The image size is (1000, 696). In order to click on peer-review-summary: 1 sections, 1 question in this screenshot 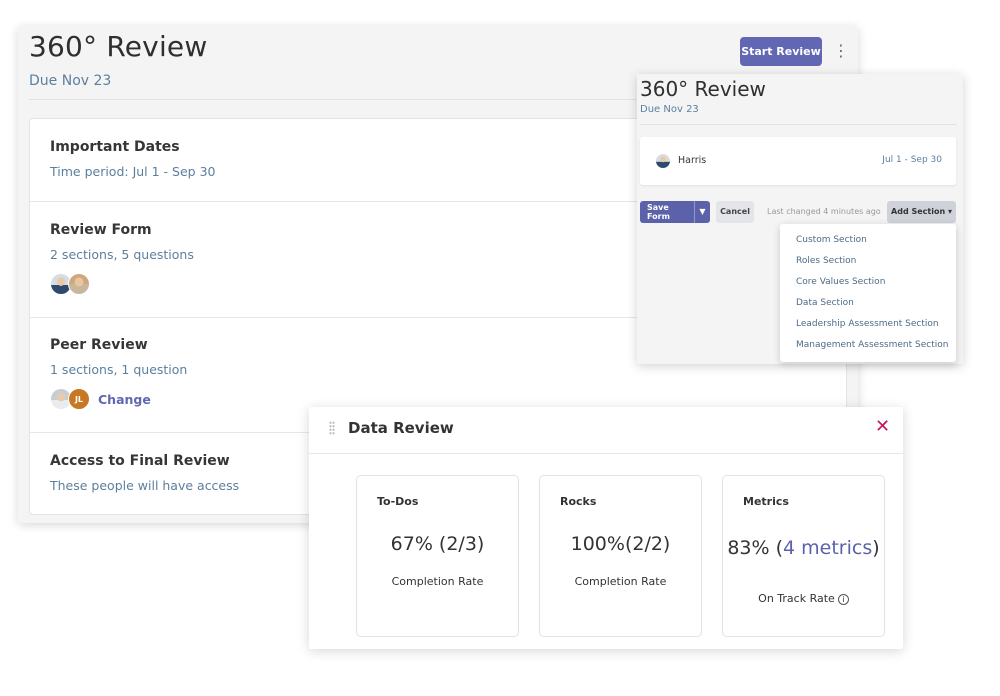, I will do `click(119, 369)`.